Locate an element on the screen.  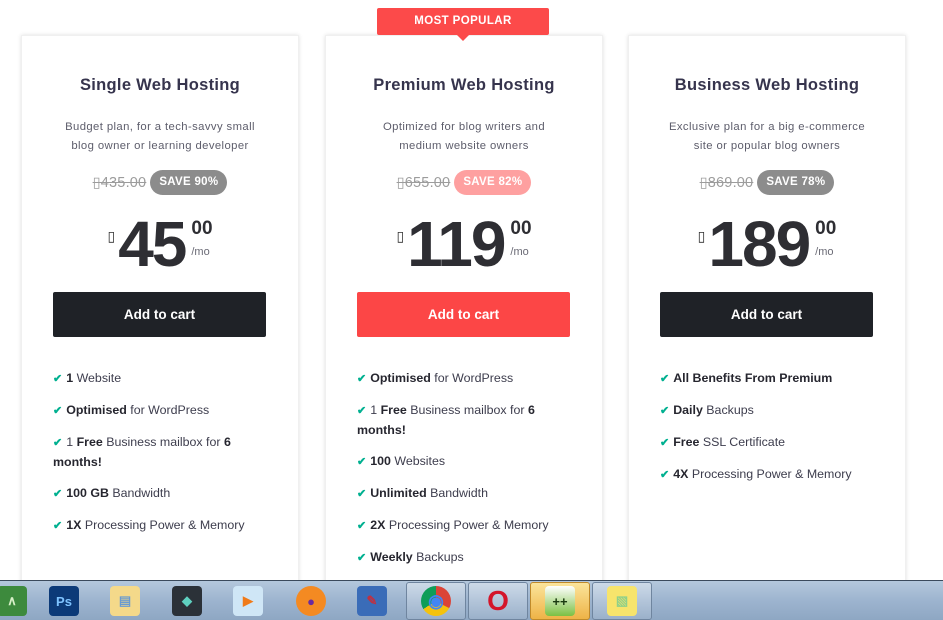
old-price-row: ▯435.00 SAVE 90% is located at coordinates (160, 182).